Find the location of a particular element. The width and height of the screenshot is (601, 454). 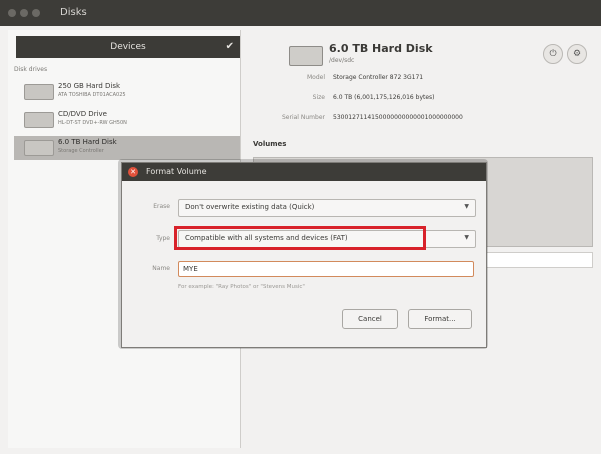

type-label: Type is located at coordinates (163, 238).